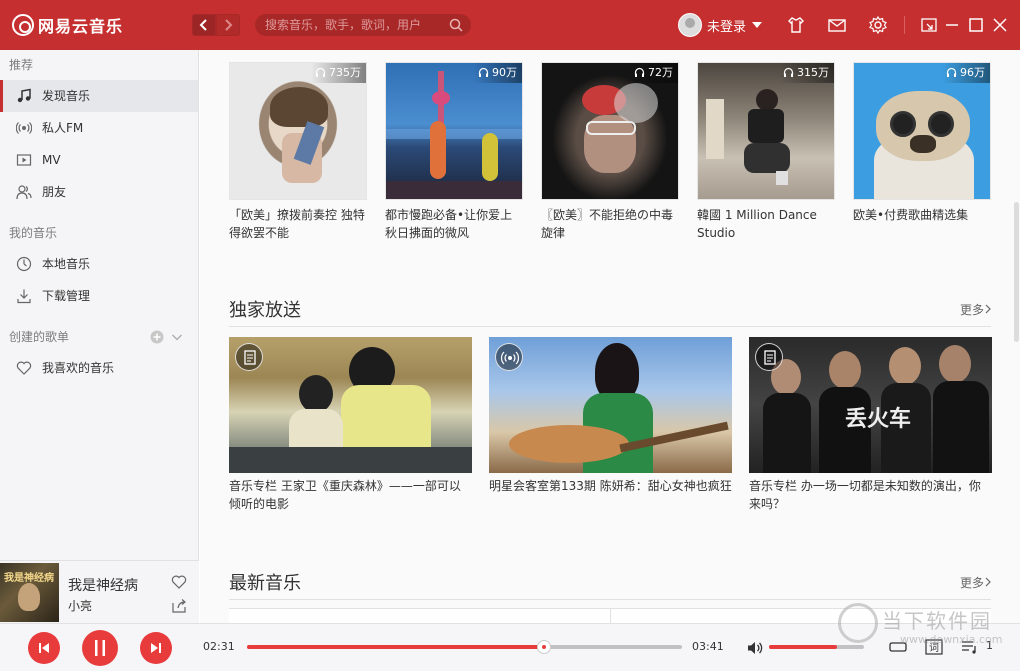 The image size is (1020, 671). What do you see at coordinates (265, 310) in the screenshot?
I see `section-title-exclusive: 独家放送` at bounding box center [265, 310].